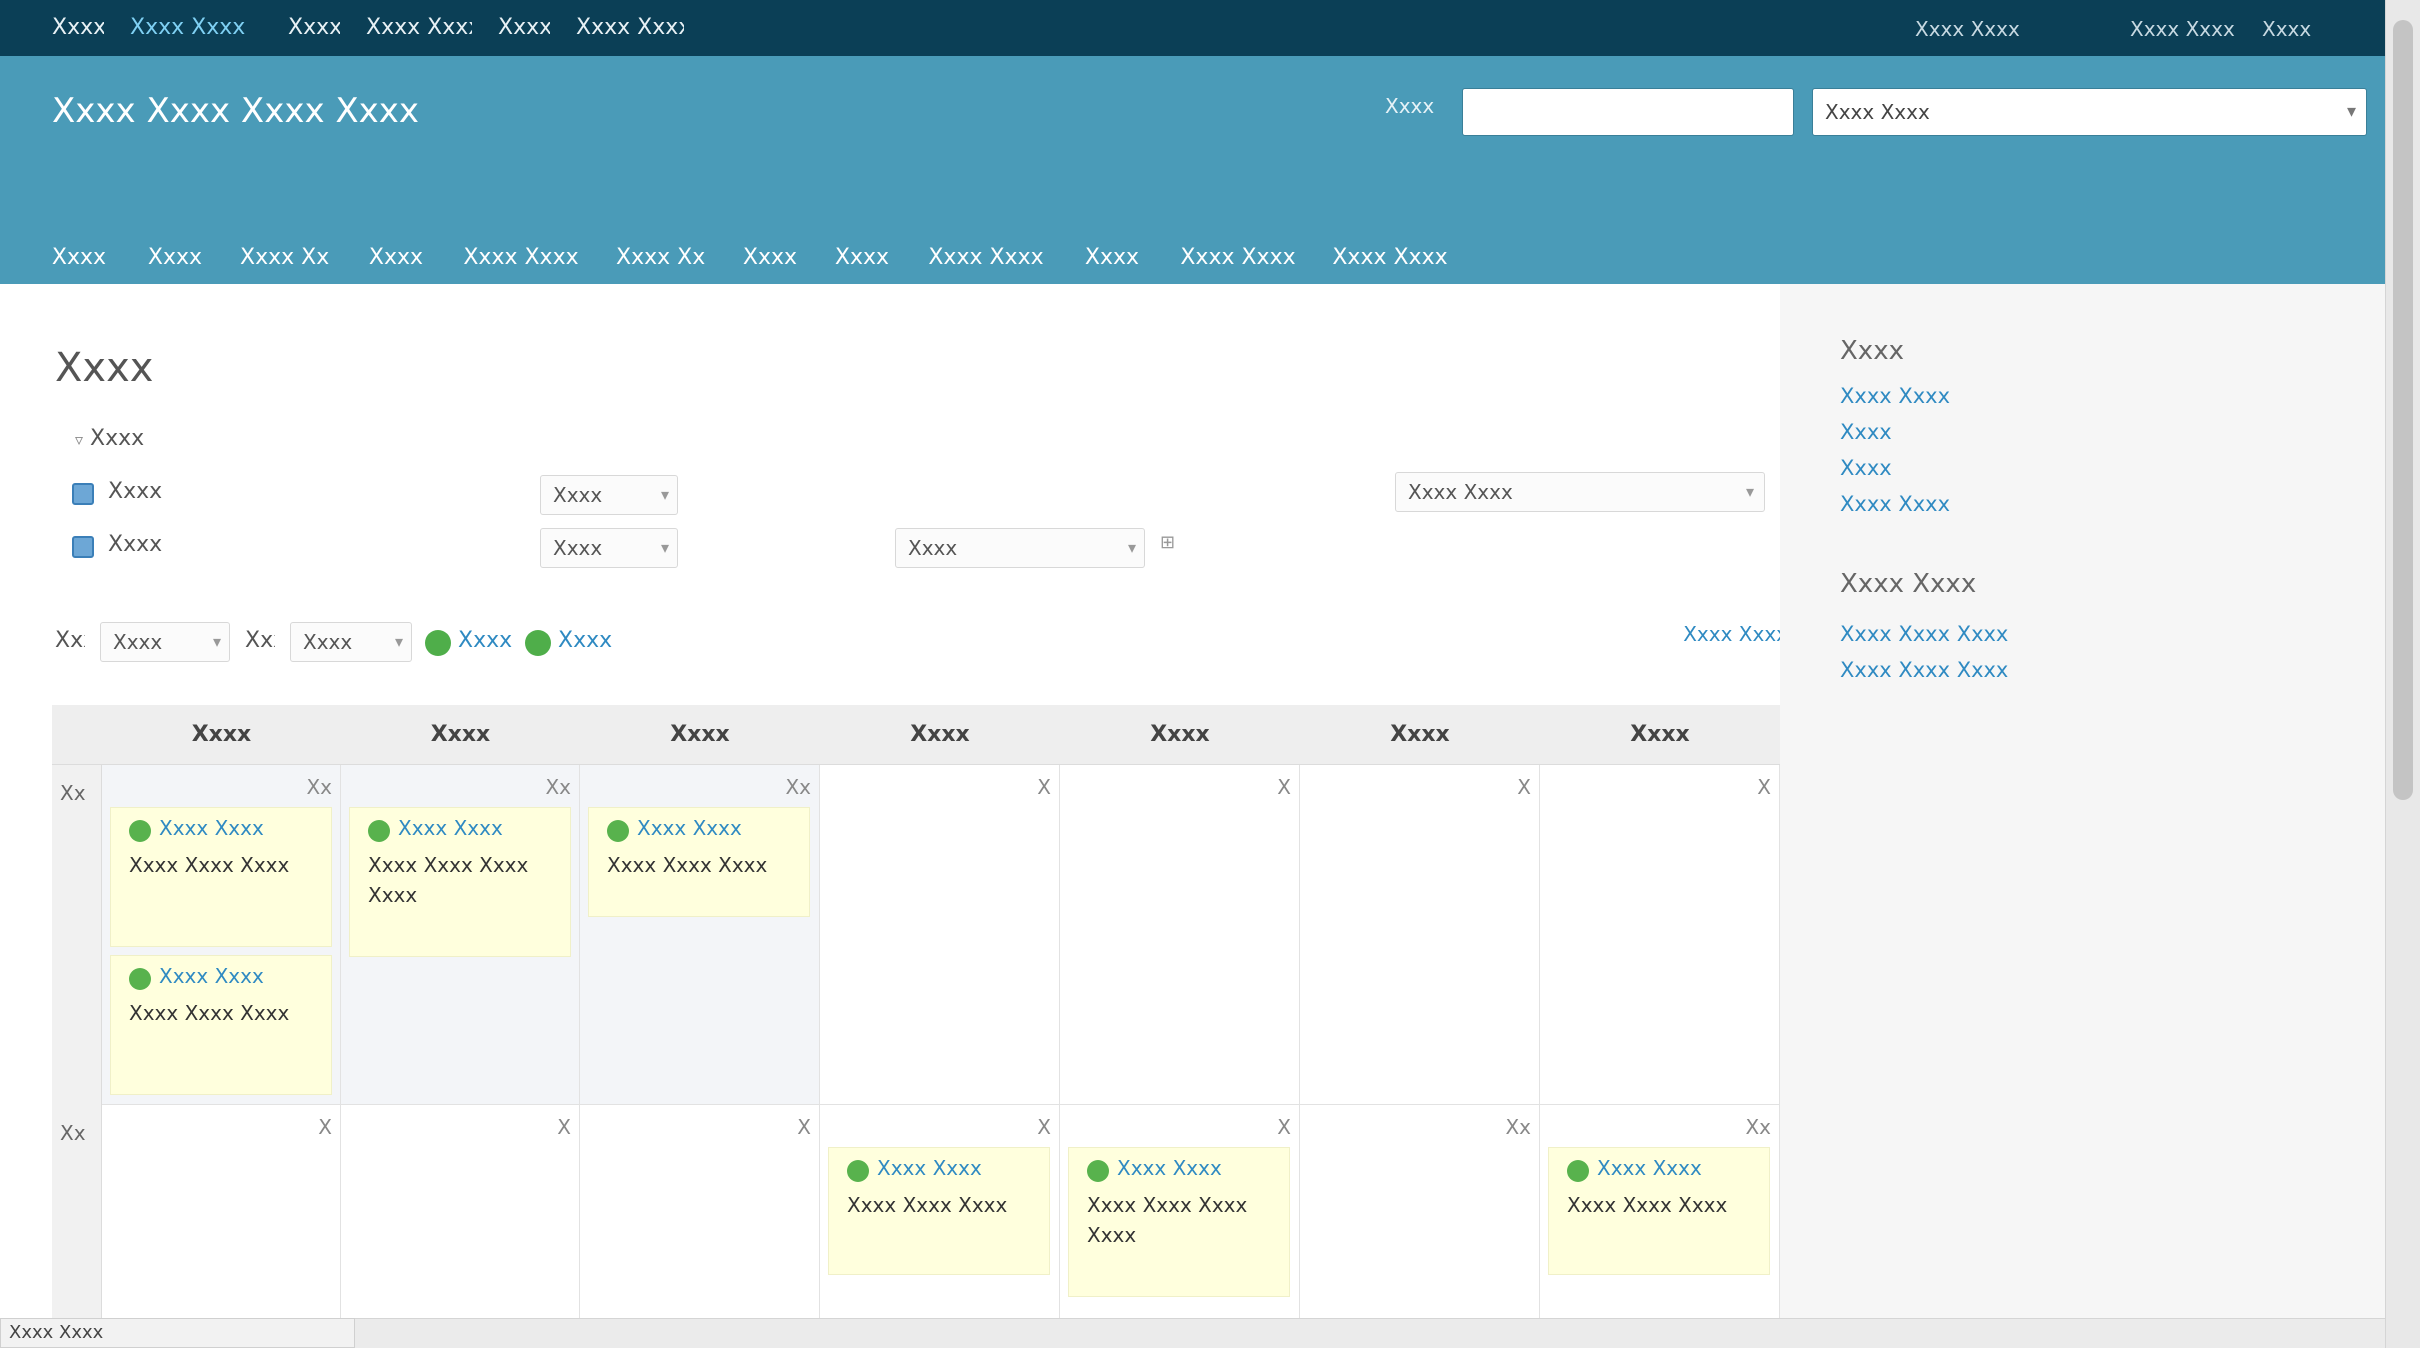 This screenshot has width=2420, height=1348. I want to click on reload-icon, so click(538, 643).